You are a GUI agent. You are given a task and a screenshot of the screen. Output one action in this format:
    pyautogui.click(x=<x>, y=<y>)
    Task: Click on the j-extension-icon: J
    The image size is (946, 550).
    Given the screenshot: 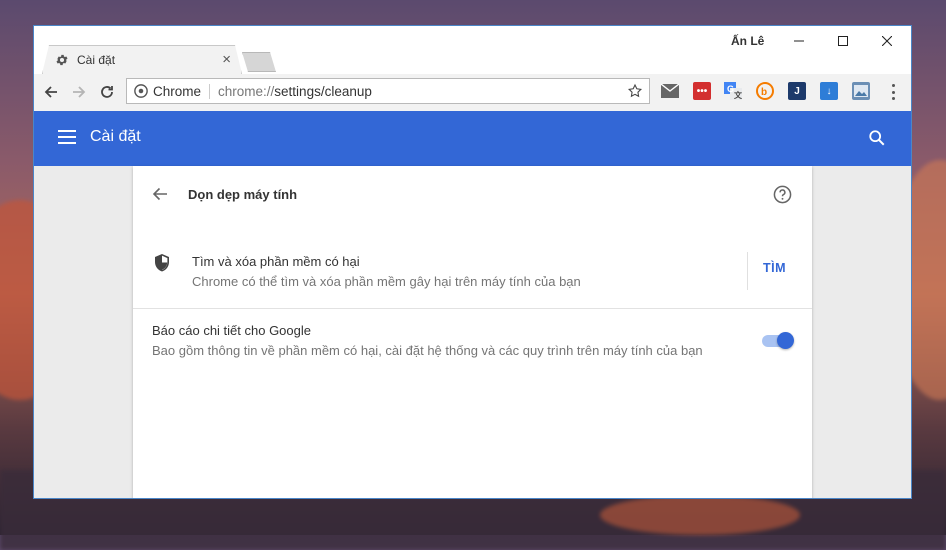 What is the action you would take?
    pyautogui.click(x=797, y=91)
    